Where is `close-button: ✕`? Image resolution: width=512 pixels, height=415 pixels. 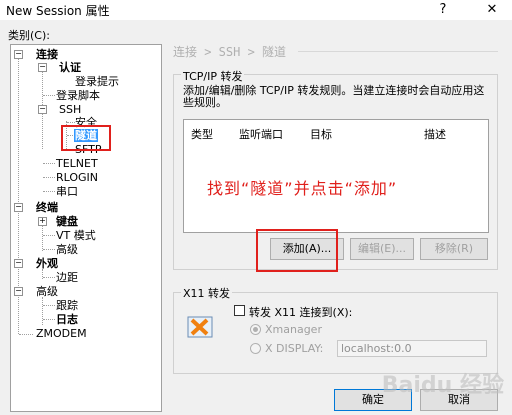 close-button: ✕ is located at coordinates (492, 10).